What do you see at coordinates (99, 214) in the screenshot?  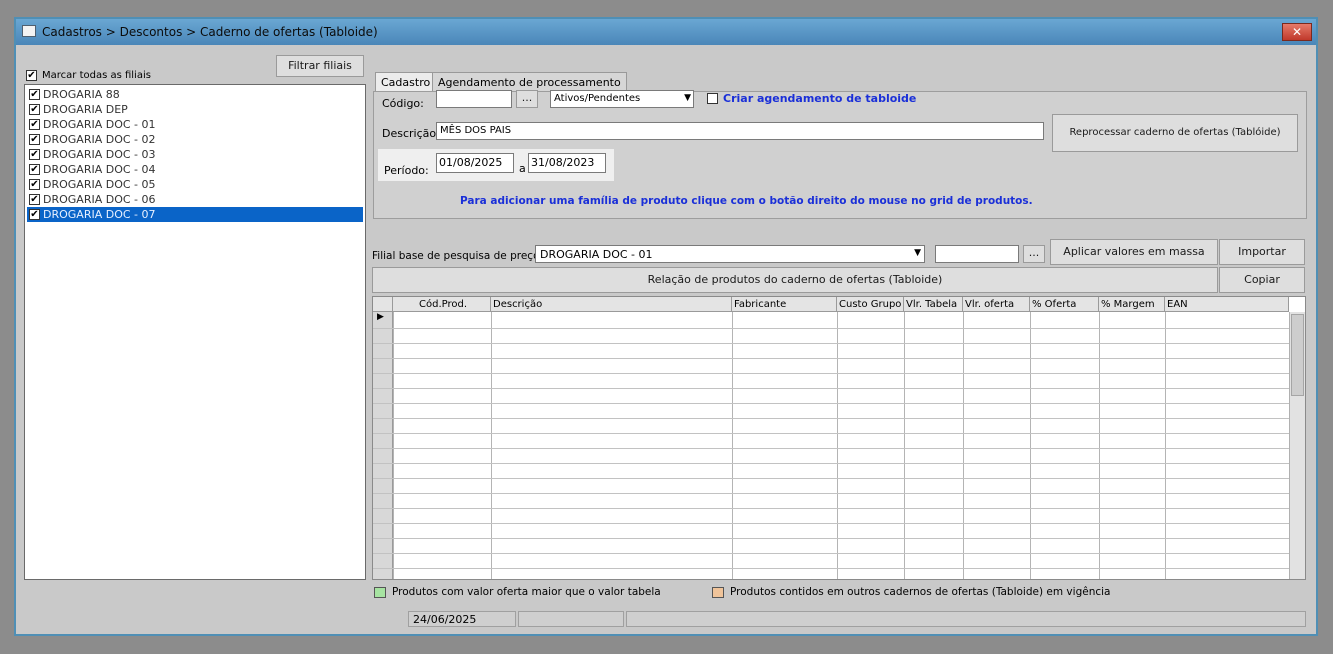 I see `branch-label: DROGARIA DOC - 07` at bounding box center [99, 214].